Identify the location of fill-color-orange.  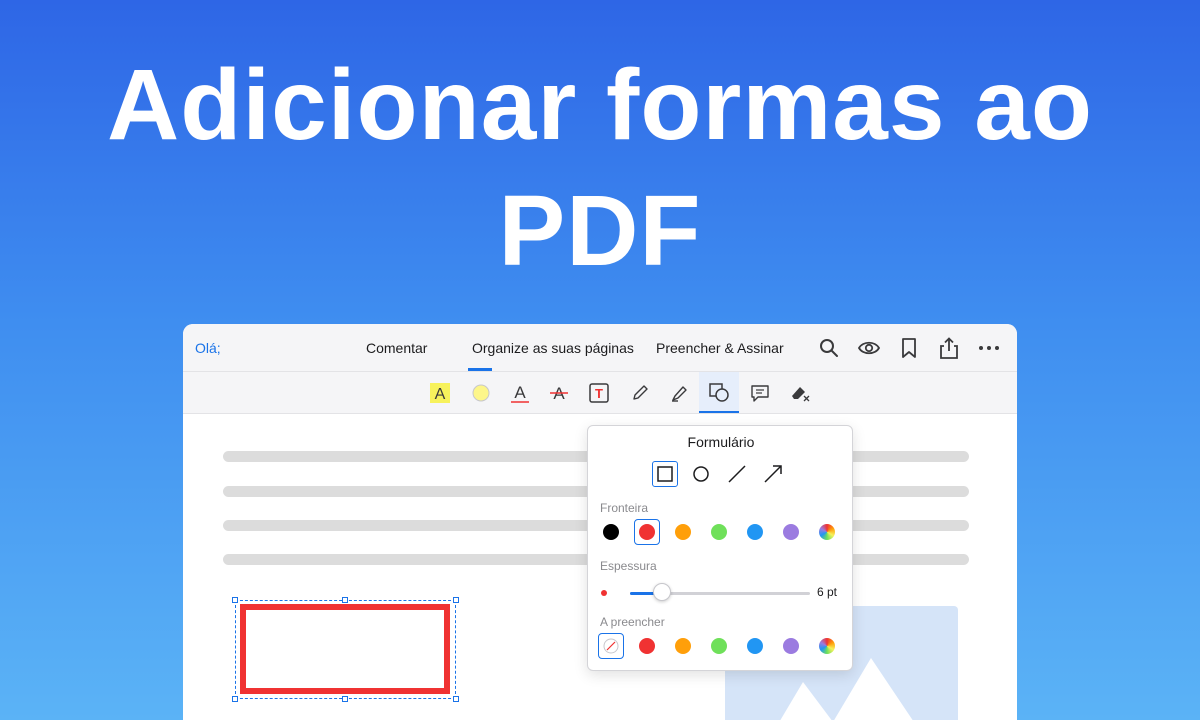
(683, 646).